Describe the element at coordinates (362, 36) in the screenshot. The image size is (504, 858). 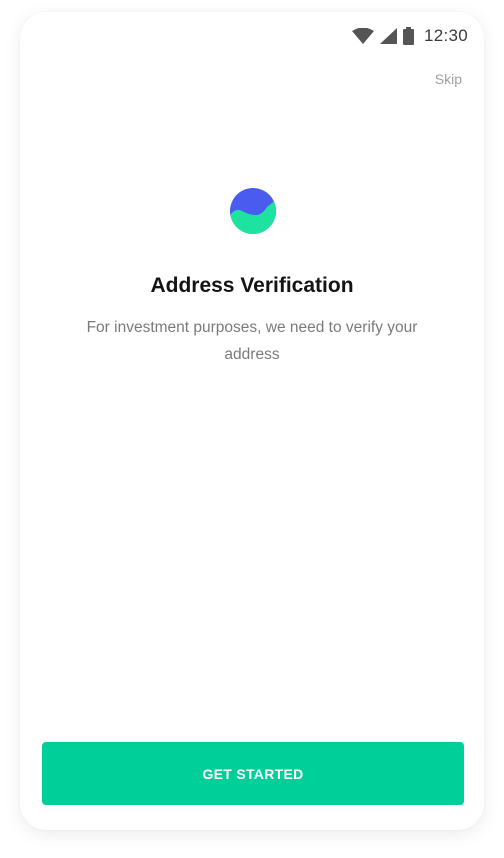
I see `wifi-icon` at that location.